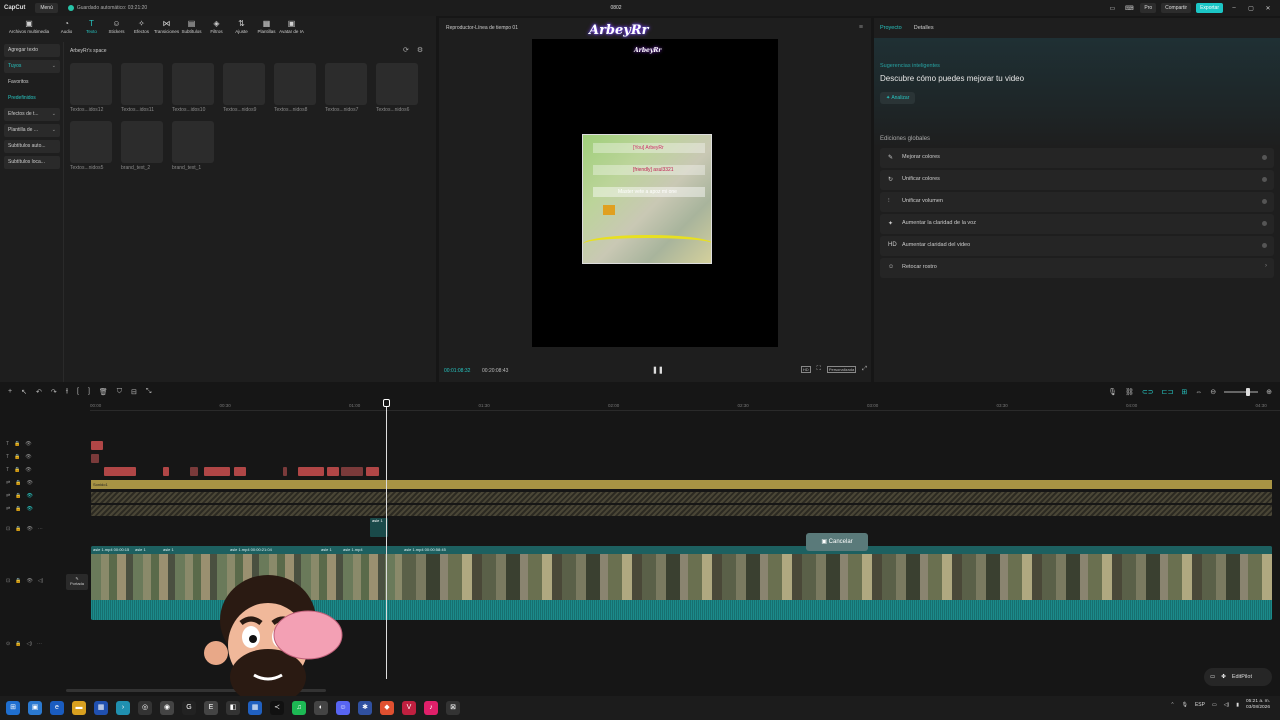 The height and width of the screenshot is (720, 1280). I want to click on close-icon: ✕, so click(1268, 8).